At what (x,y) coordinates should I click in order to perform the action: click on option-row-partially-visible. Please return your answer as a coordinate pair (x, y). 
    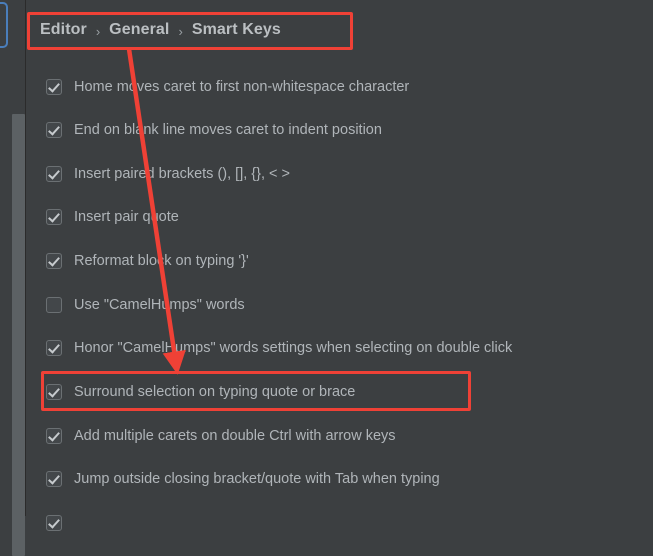
    Looking at the image, I should click on (54, 523).